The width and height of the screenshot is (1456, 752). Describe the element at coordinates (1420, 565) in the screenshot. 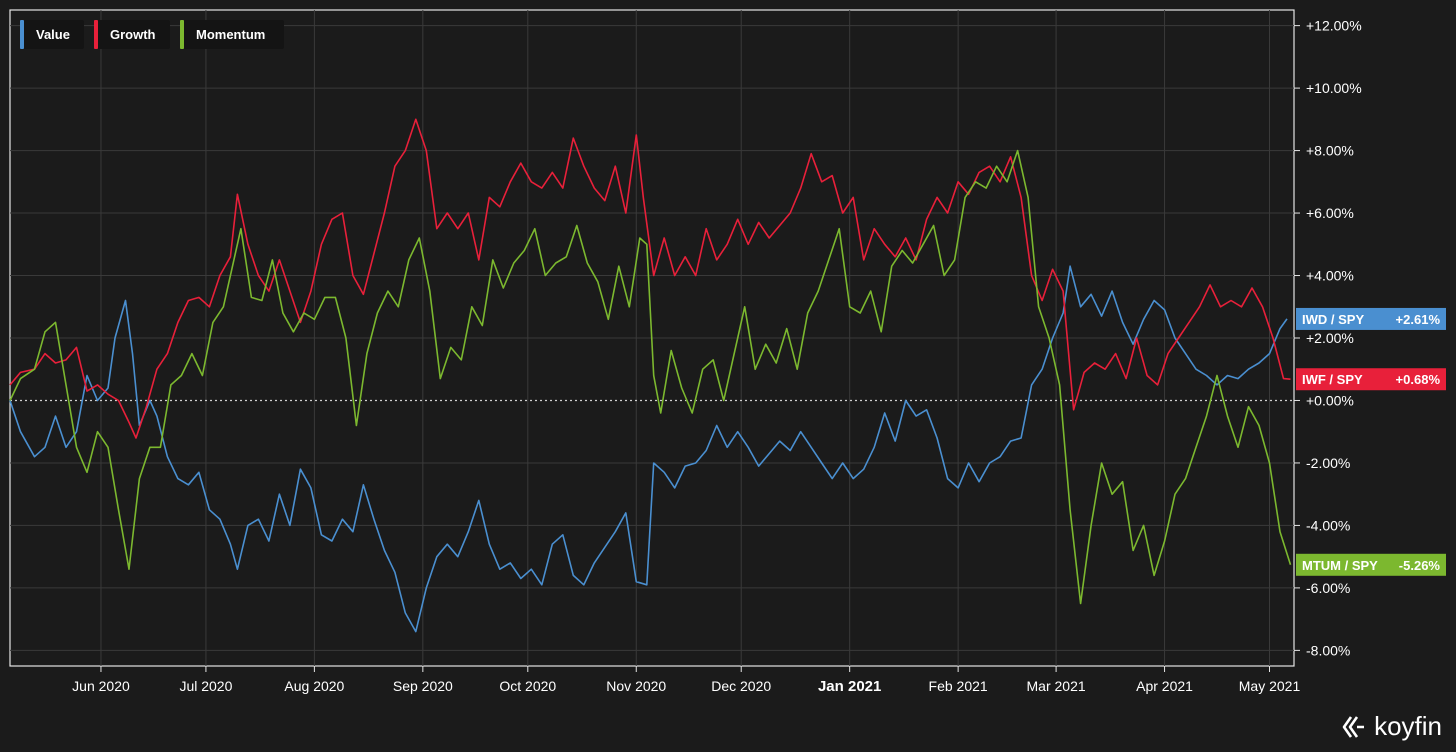

I see `badge-value: -5.26%` at that location.